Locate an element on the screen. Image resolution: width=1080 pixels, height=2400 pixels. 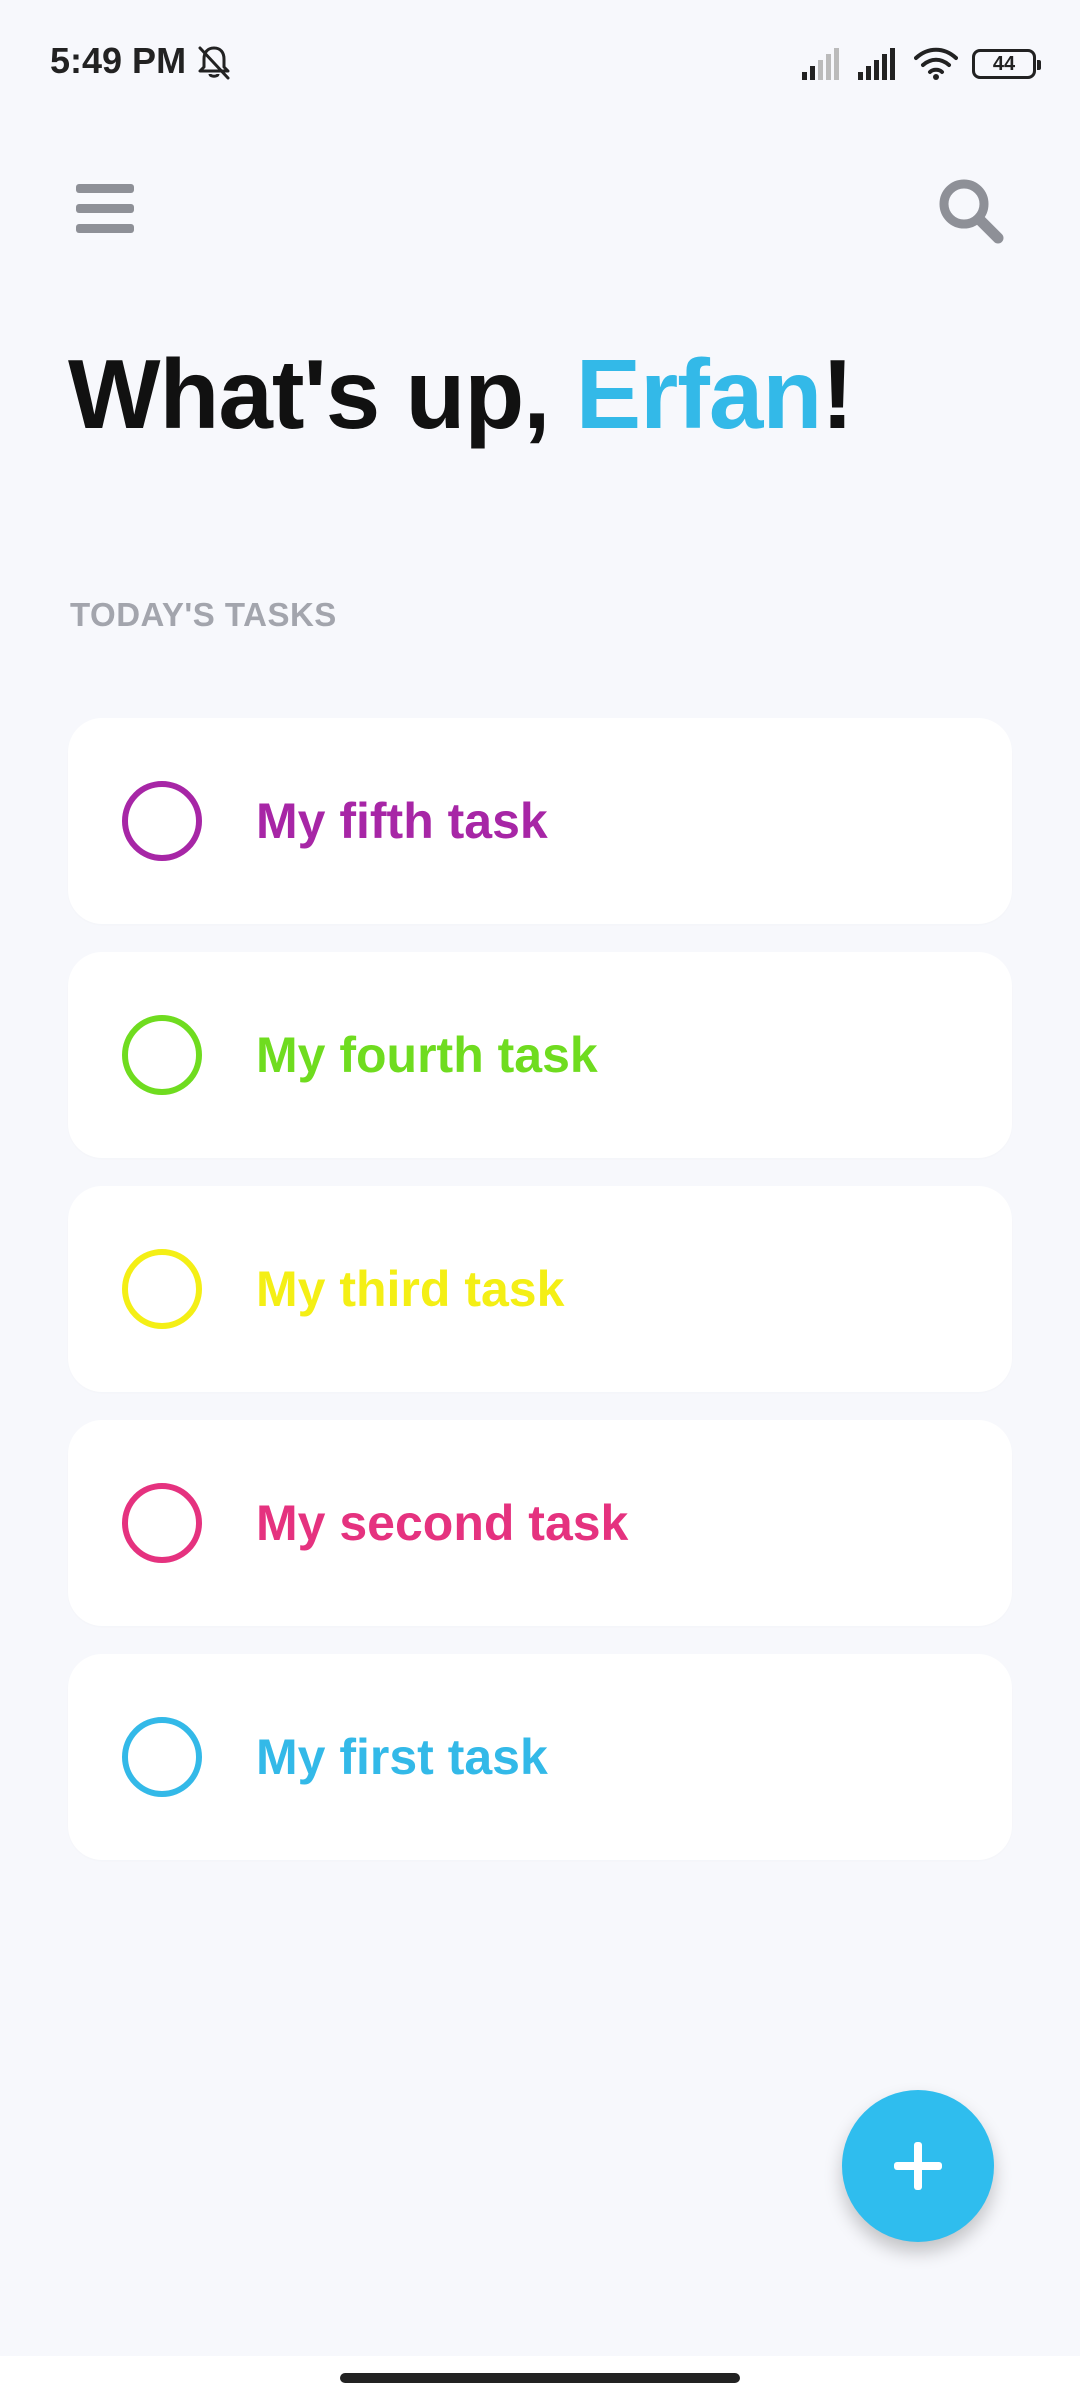
task-item: My third task is located at coordinates (540, 1289).